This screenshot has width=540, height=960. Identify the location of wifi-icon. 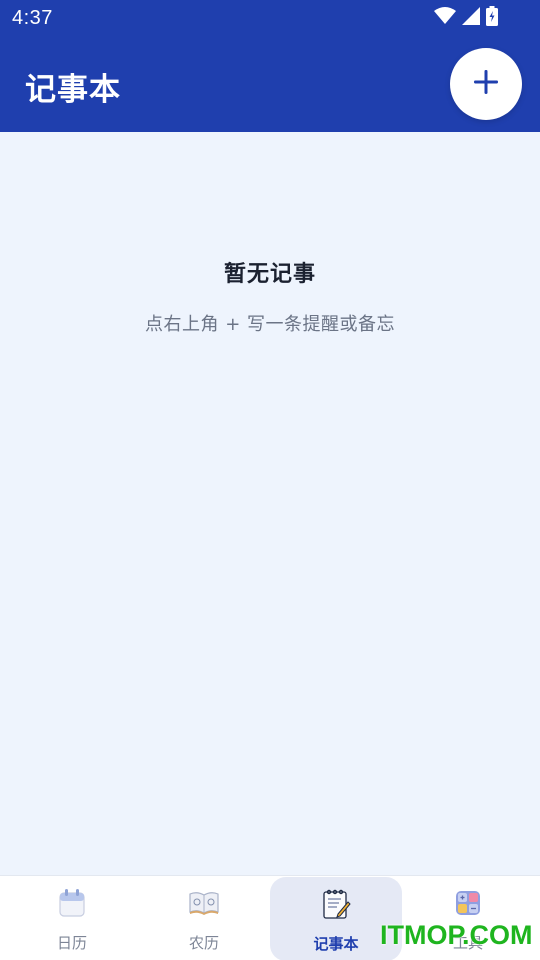
(445, 18).